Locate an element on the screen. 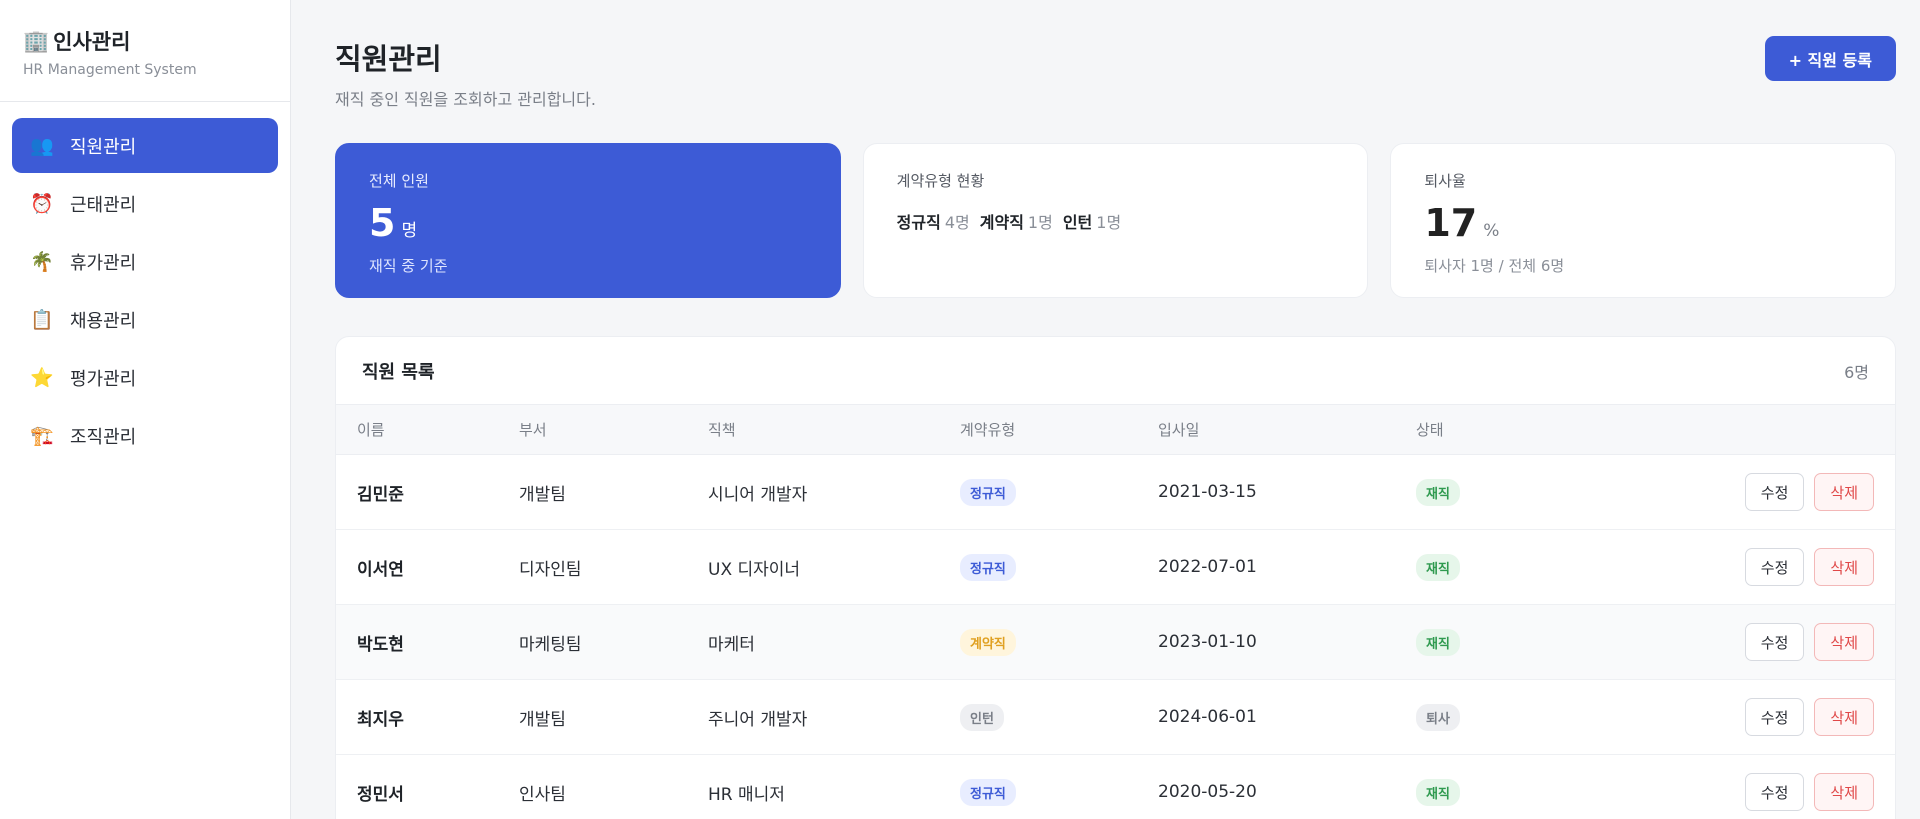 The width and height of the screenshot is (1920, 819). total-value: 5 is located at coordinates (382, 223).